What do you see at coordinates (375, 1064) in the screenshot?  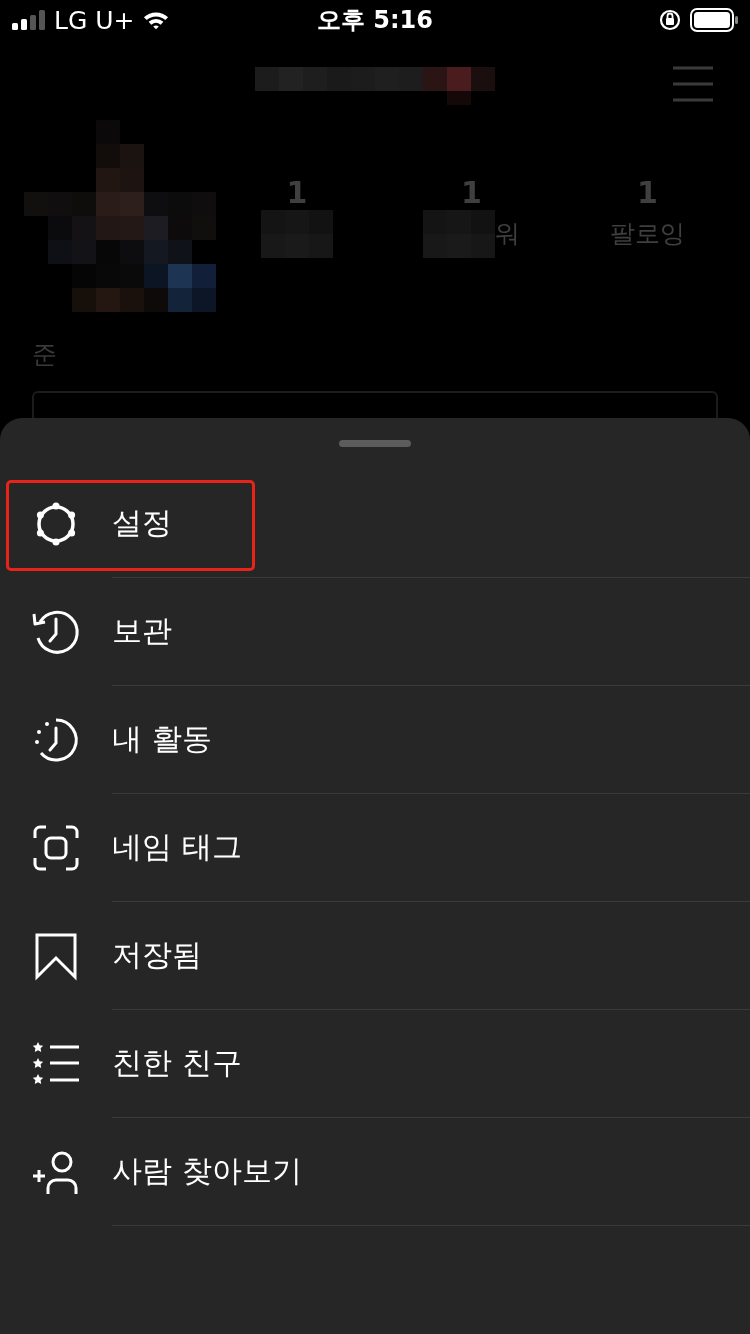 I see `menu-item: 친한 친구` at bounding box center [375, 1064].